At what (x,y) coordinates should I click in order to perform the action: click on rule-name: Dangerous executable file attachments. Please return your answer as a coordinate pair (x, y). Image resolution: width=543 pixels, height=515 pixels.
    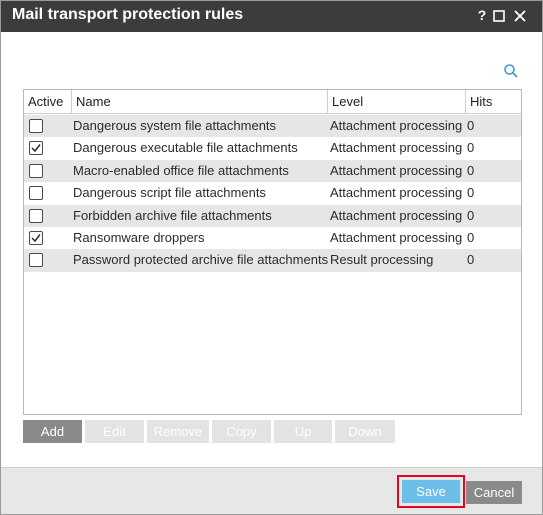
    Looking at the image, I should click on (185, 148).